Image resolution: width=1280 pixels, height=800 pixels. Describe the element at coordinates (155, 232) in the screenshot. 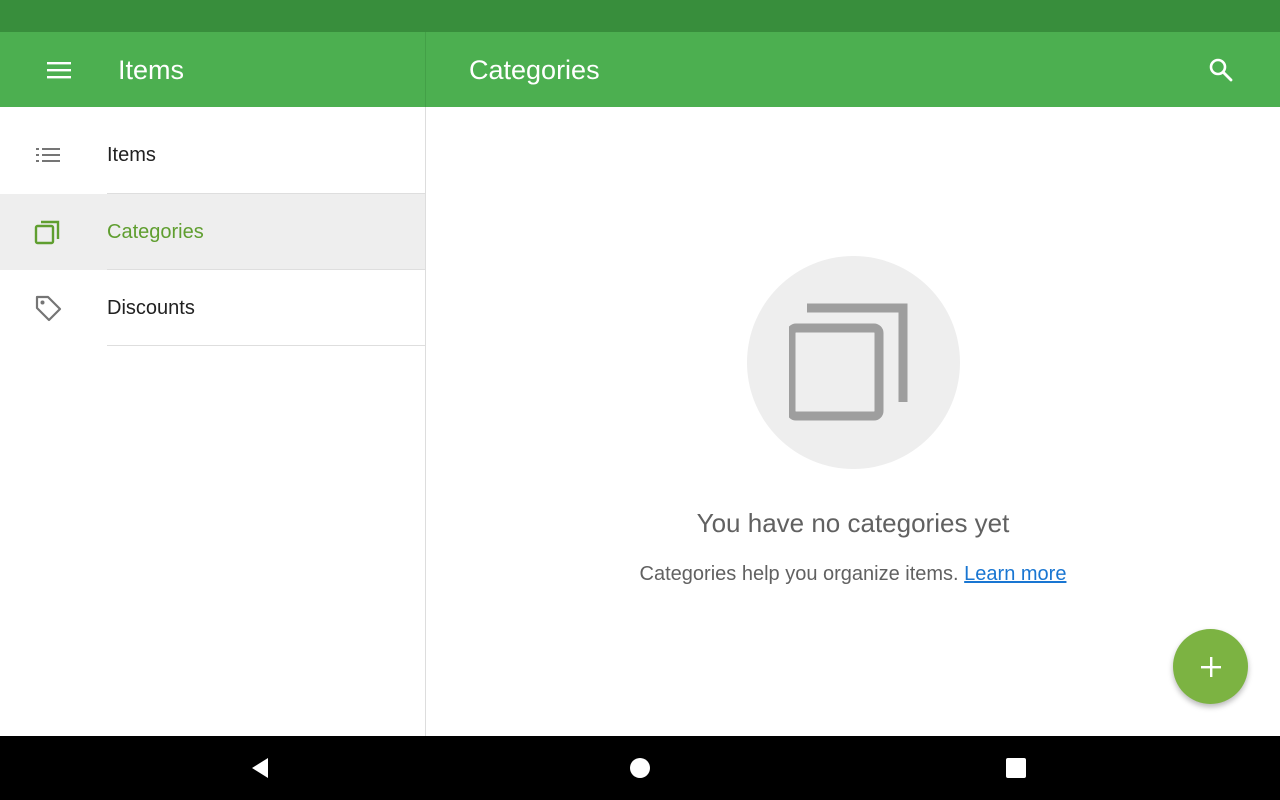

I see `sidebar-item-label: Categories` at that location.